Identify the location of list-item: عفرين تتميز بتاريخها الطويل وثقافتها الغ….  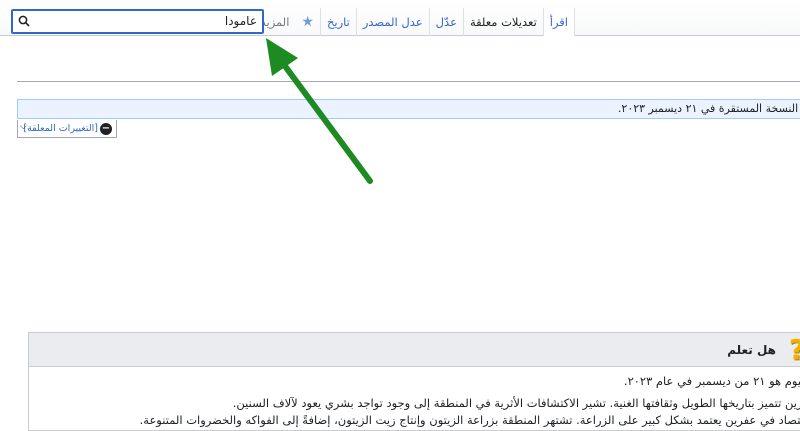
(470, 403).